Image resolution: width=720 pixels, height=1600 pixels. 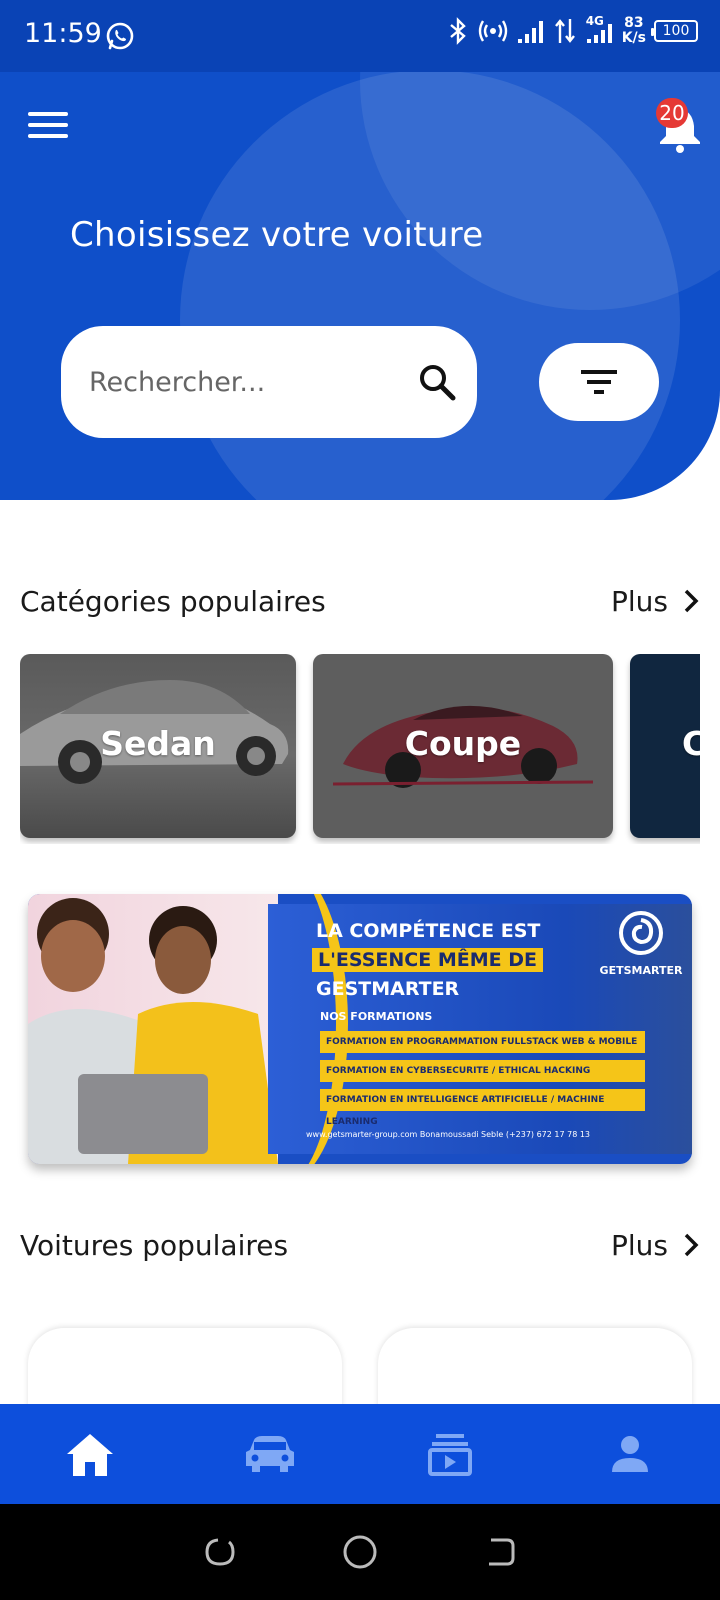 I want to click on category-card-third: C, so click(x=665, y=746).